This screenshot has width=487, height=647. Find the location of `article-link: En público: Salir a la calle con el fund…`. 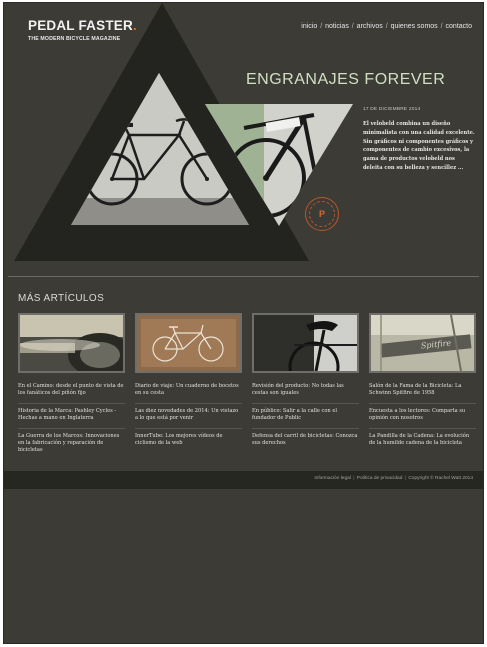

article-link: En público: Salir a la calle con el fund… is located at coordinates (305, 417).